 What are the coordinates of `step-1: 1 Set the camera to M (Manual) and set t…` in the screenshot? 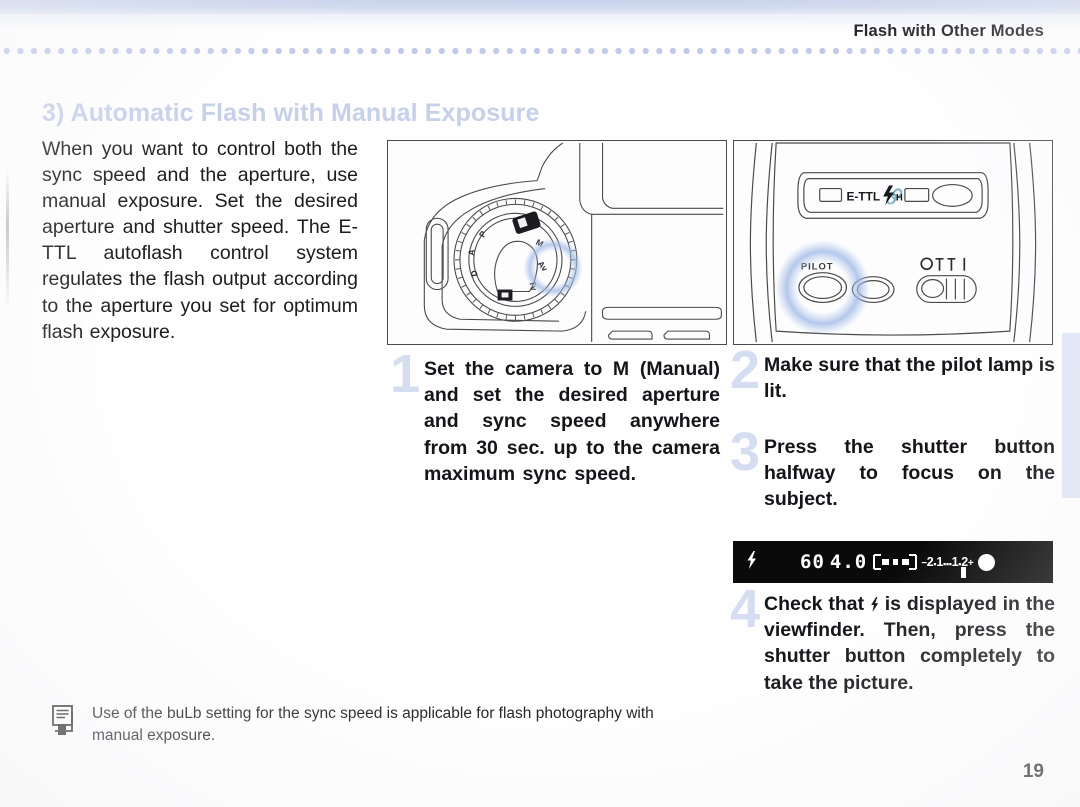 It's located at (555, 417).